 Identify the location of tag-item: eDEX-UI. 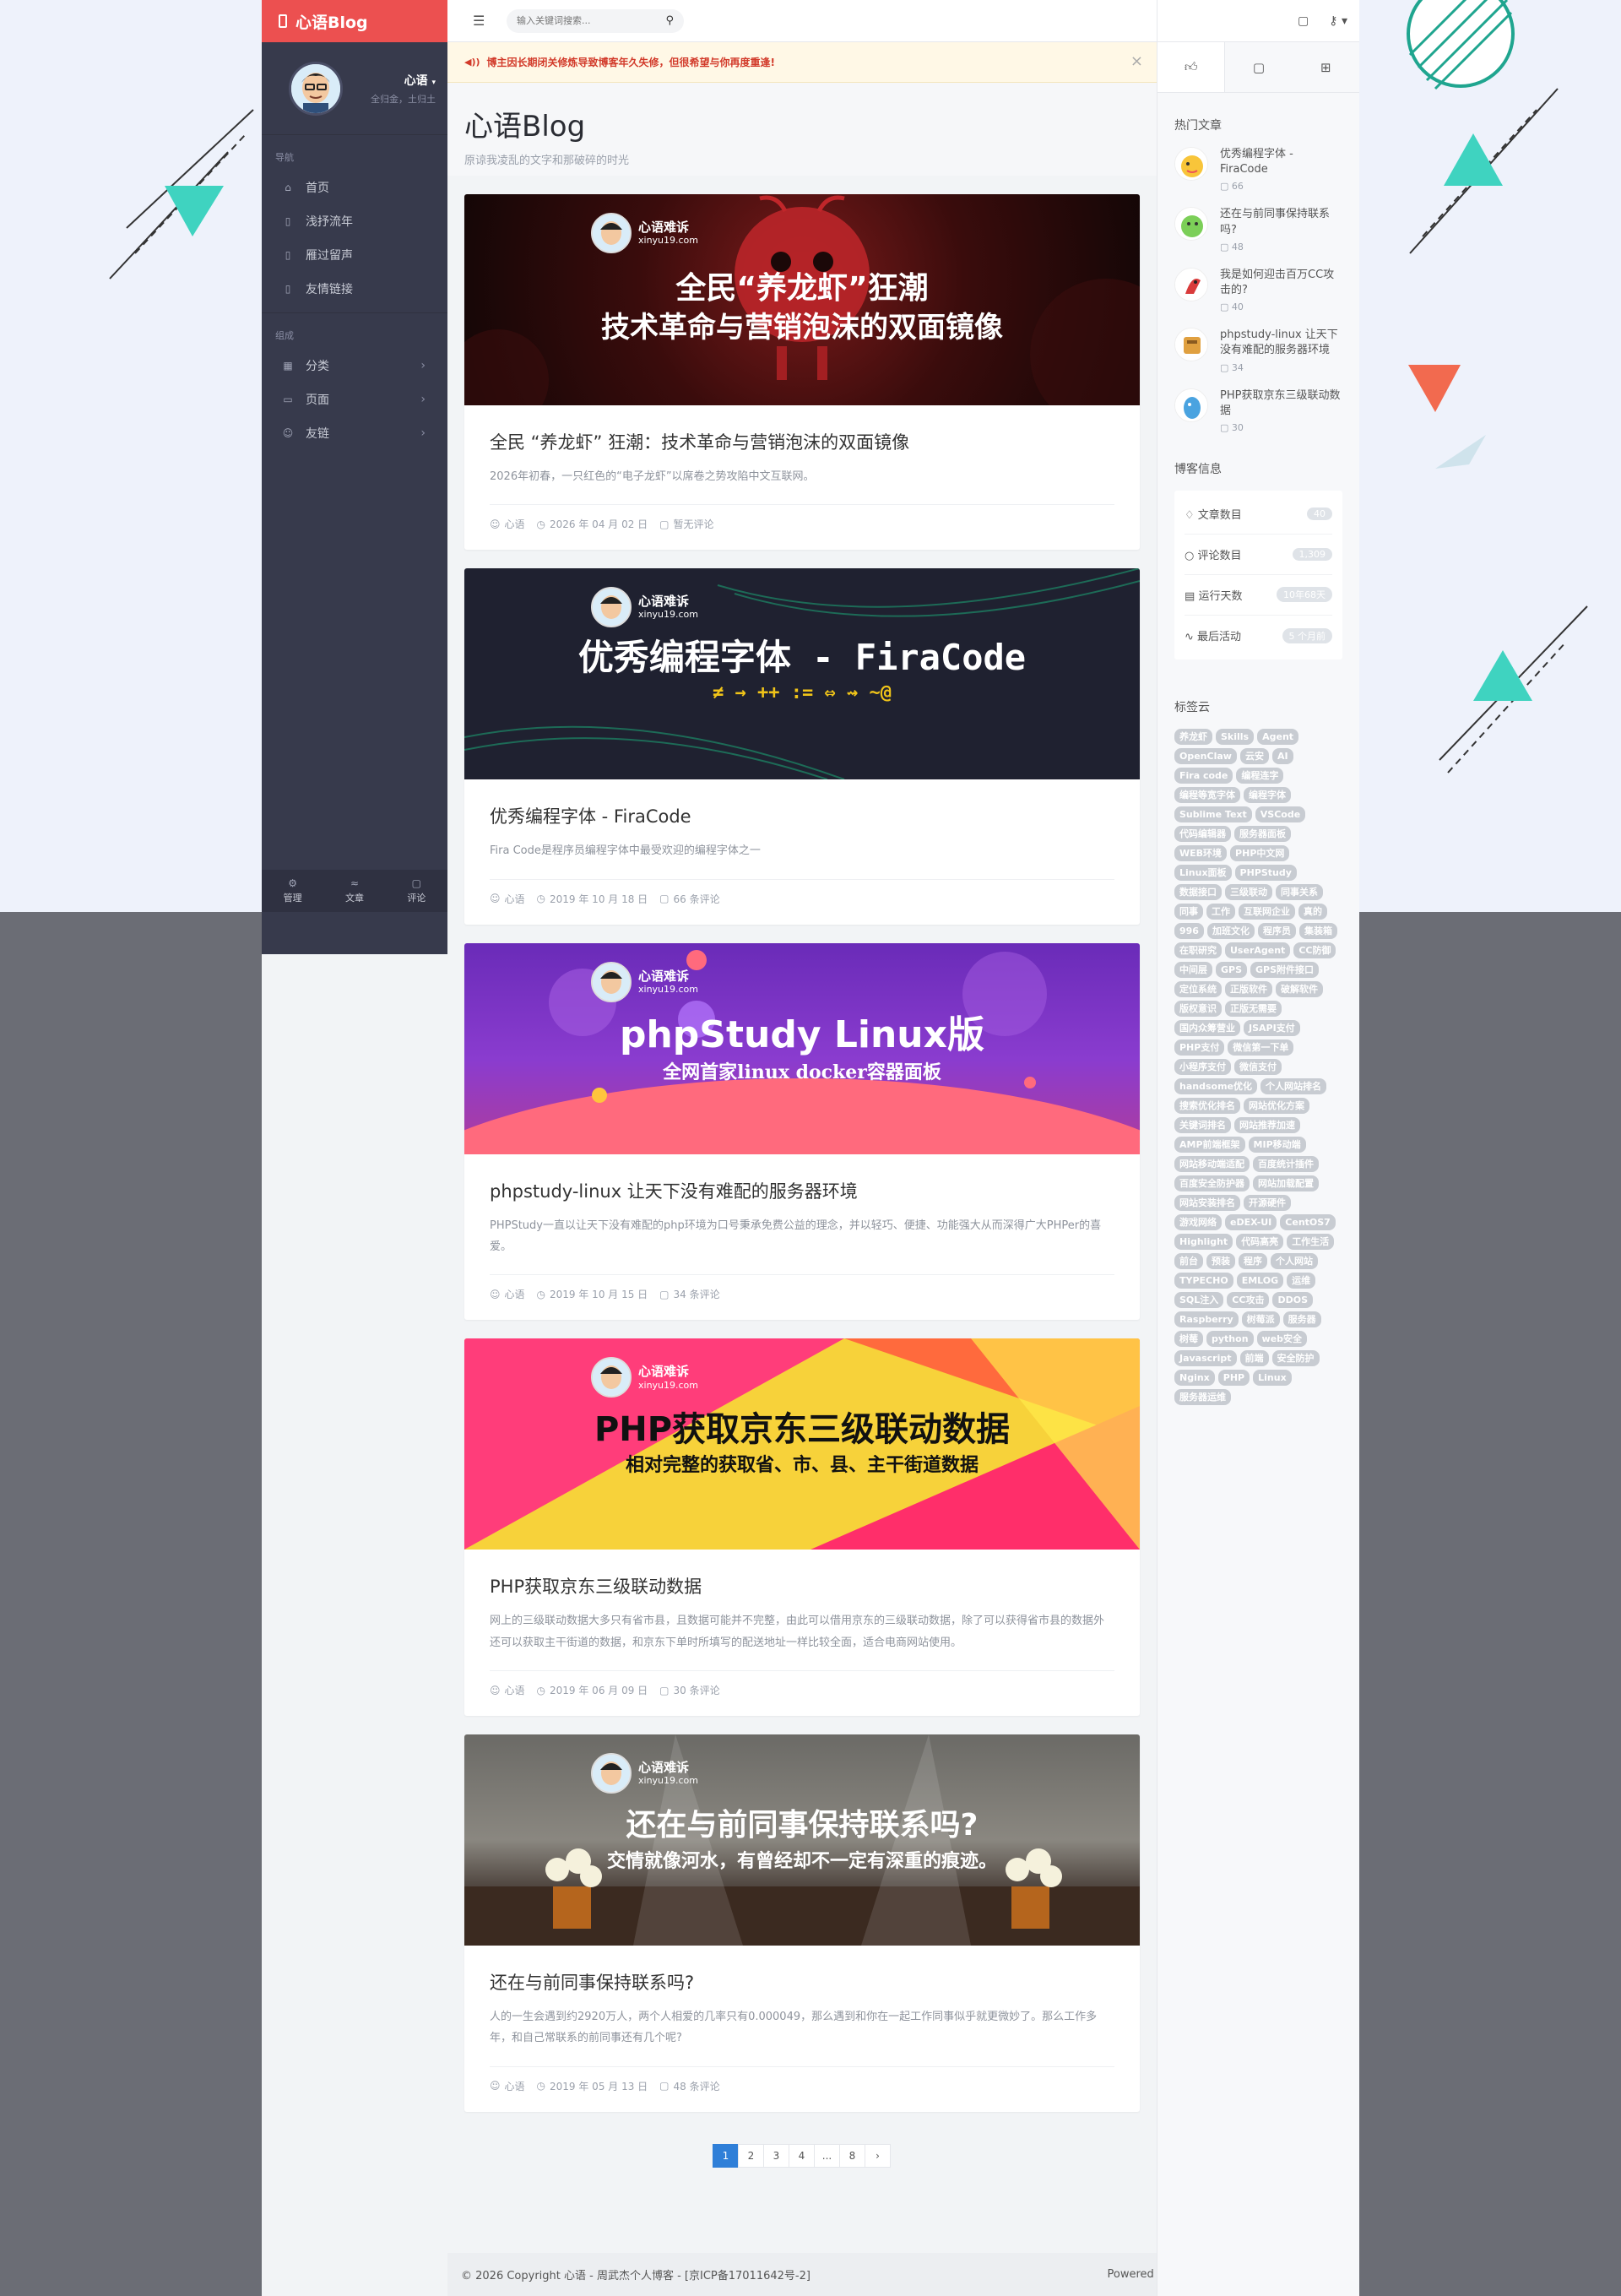
(1251, 1221).